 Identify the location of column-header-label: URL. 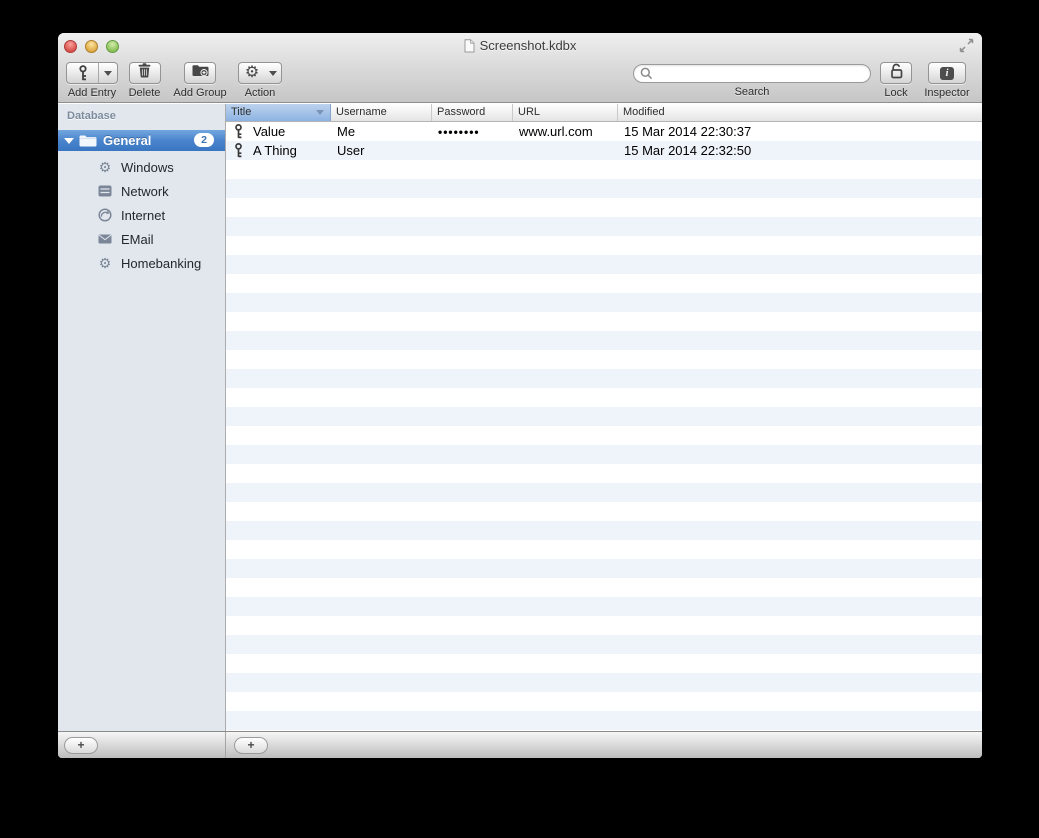
(529, 112).